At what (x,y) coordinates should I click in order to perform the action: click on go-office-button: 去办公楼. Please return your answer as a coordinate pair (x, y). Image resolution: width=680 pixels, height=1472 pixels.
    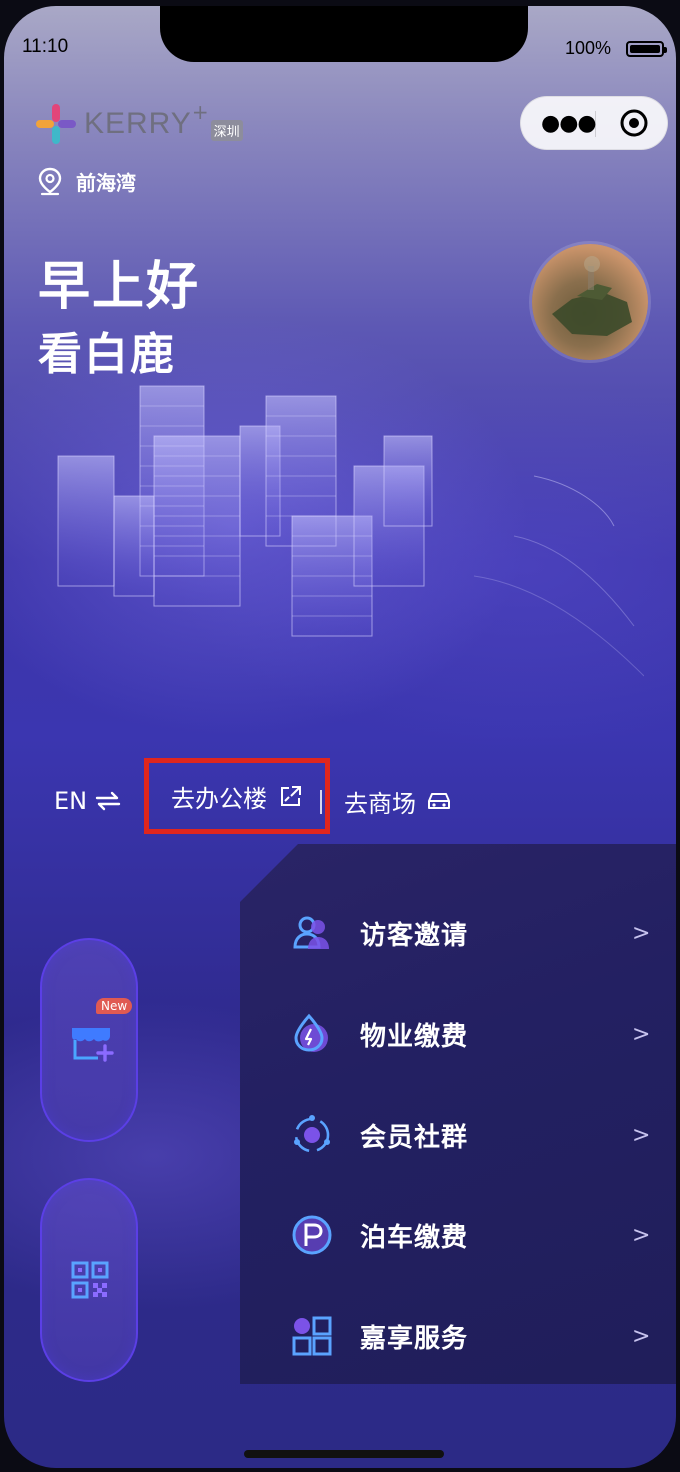
    Looking at the image, I should click on (237, 796).